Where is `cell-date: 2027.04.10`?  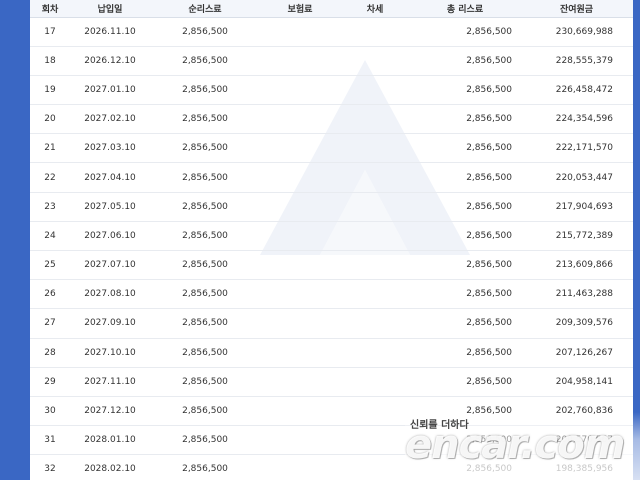 cell-date: 2027.04.10 is located at coordinates (110, 177).